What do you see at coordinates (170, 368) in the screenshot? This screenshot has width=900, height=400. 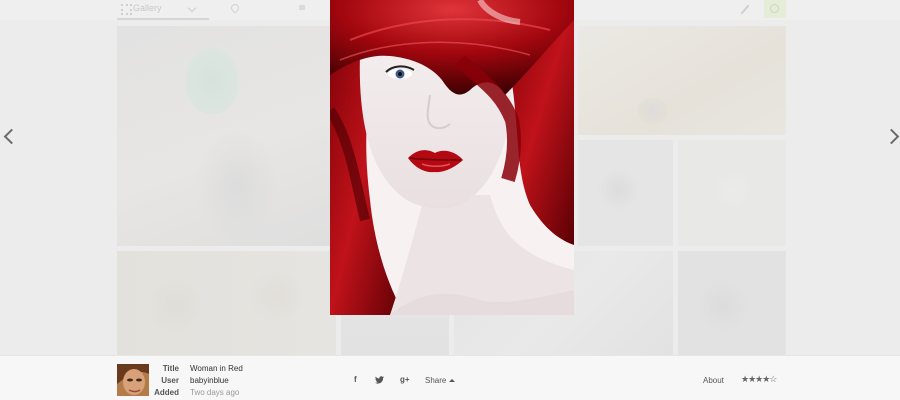 I see `title-label: Title` at bounding box center [170, 368].